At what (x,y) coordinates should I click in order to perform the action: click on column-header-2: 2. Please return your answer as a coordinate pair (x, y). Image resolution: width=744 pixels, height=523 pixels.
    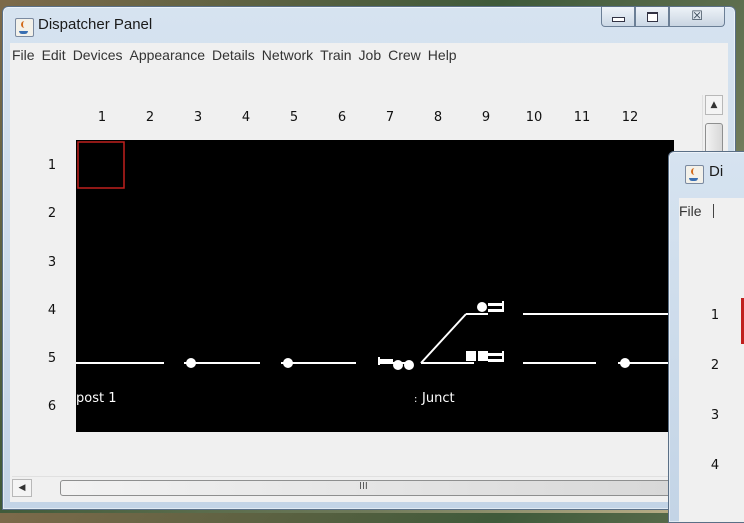
    Looking at the image, I should click on (150, 117).